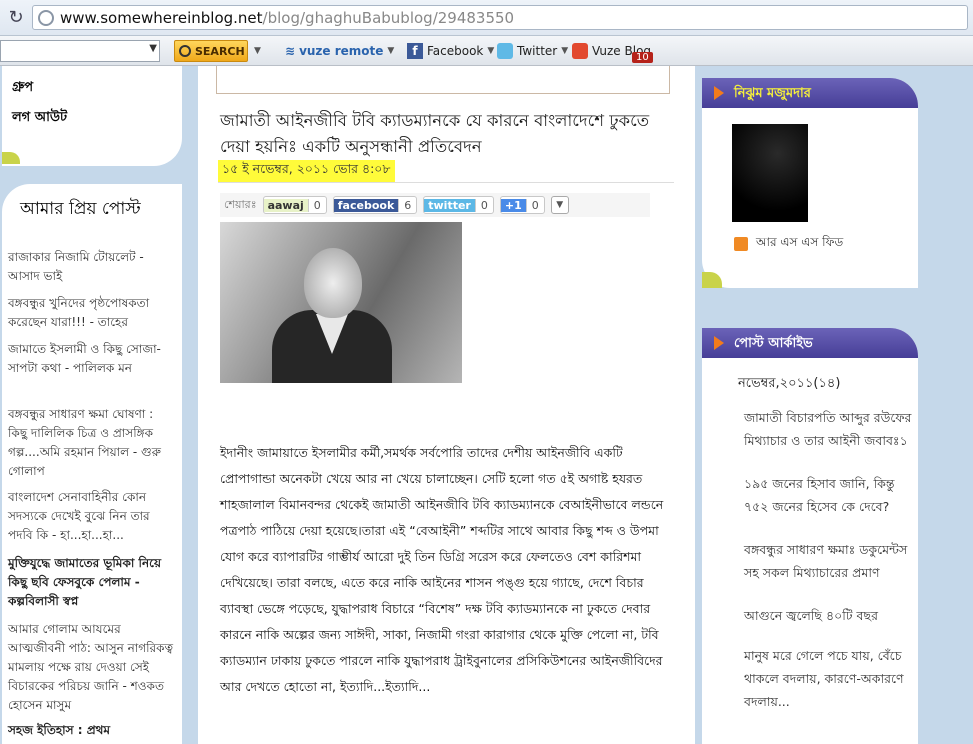 The height and width of the screenshot is (744, 973). I want to click on vuze-remote-label: vuze remote, so click(341, 51).